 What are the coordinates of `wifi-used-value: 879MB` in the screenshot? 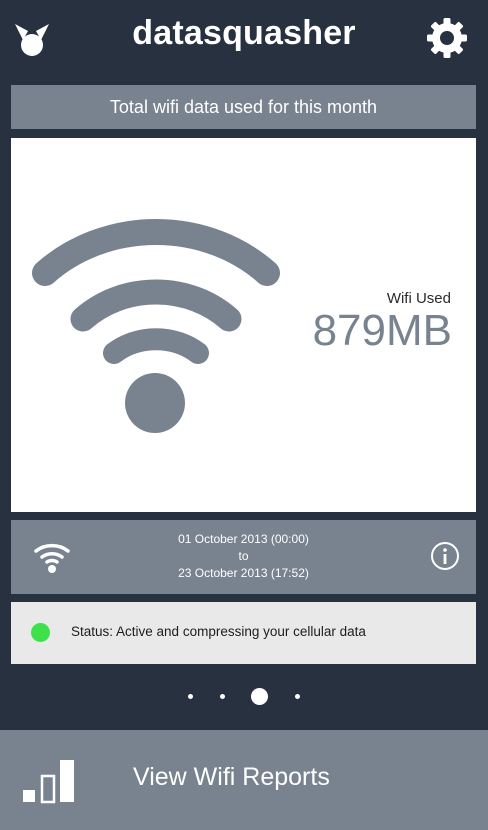 It's located at (382, 330).